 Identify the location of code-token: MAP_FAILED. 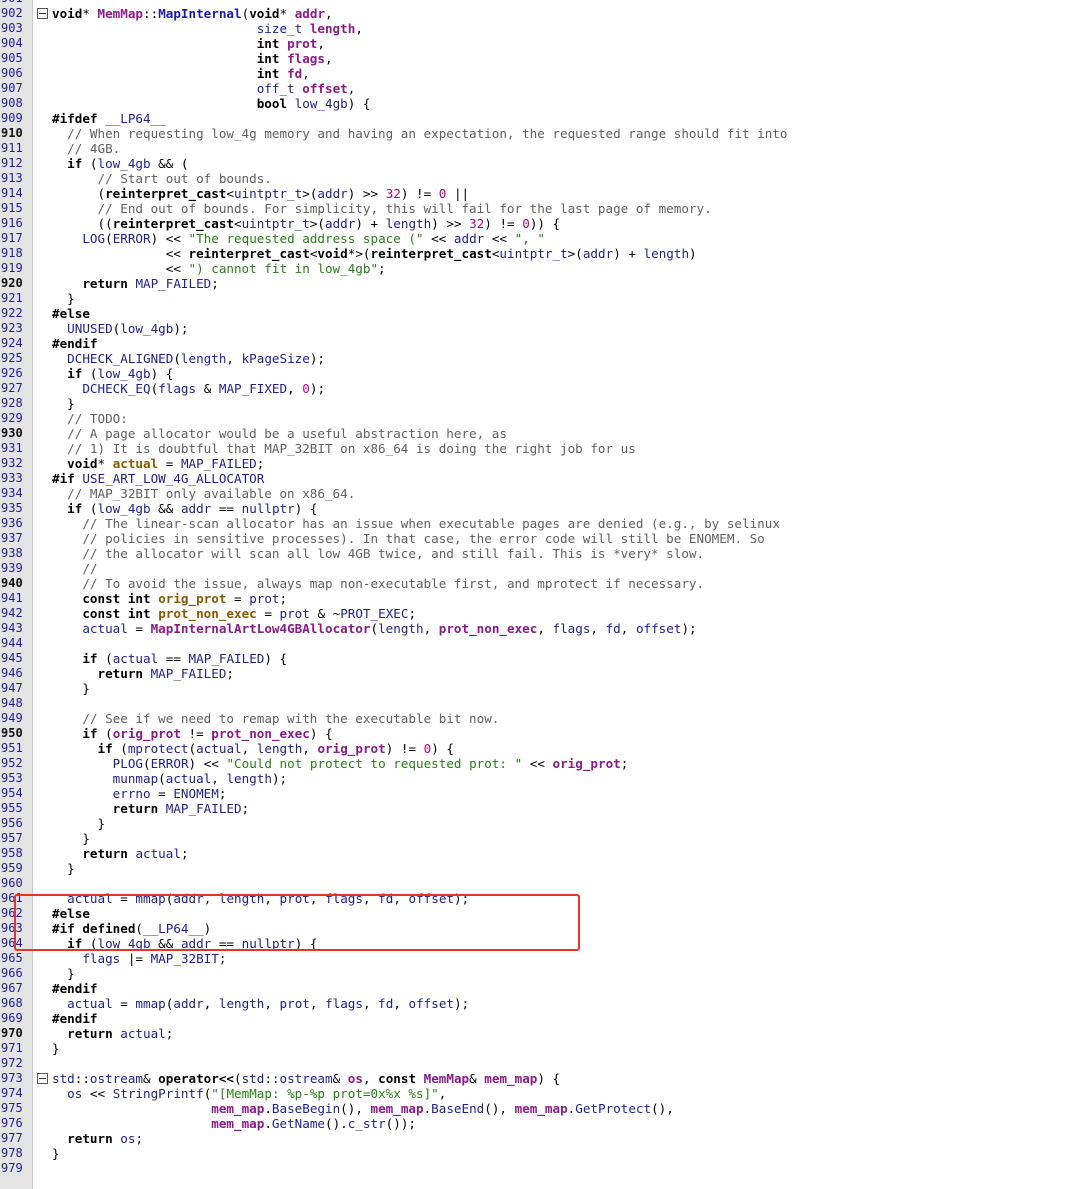
(188, 673).